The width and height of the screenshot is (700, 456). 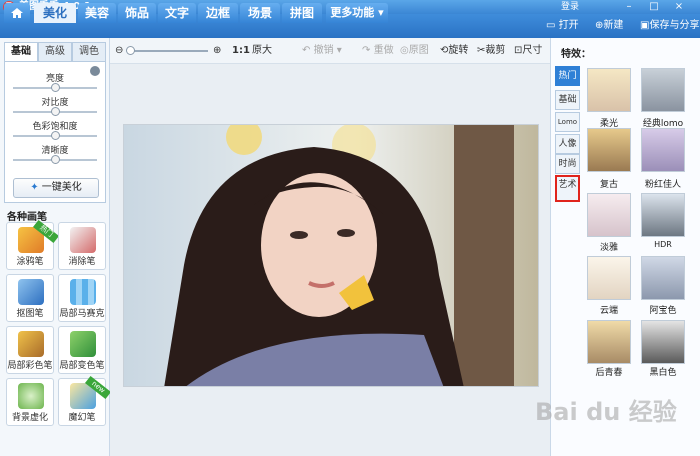 I want to click on subtab-basic: 基础, so click(x=21, y=51).